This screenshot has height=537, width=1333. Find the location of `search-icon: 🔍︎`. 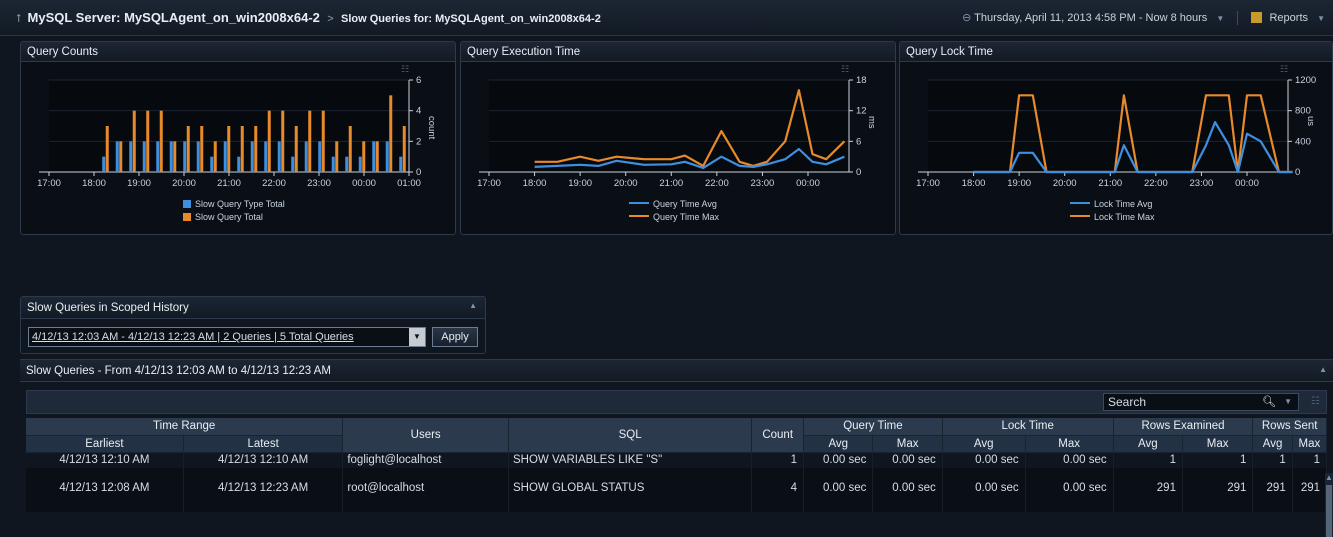

search-icon: 🔍︎ is located at coordinates (1269, 402).